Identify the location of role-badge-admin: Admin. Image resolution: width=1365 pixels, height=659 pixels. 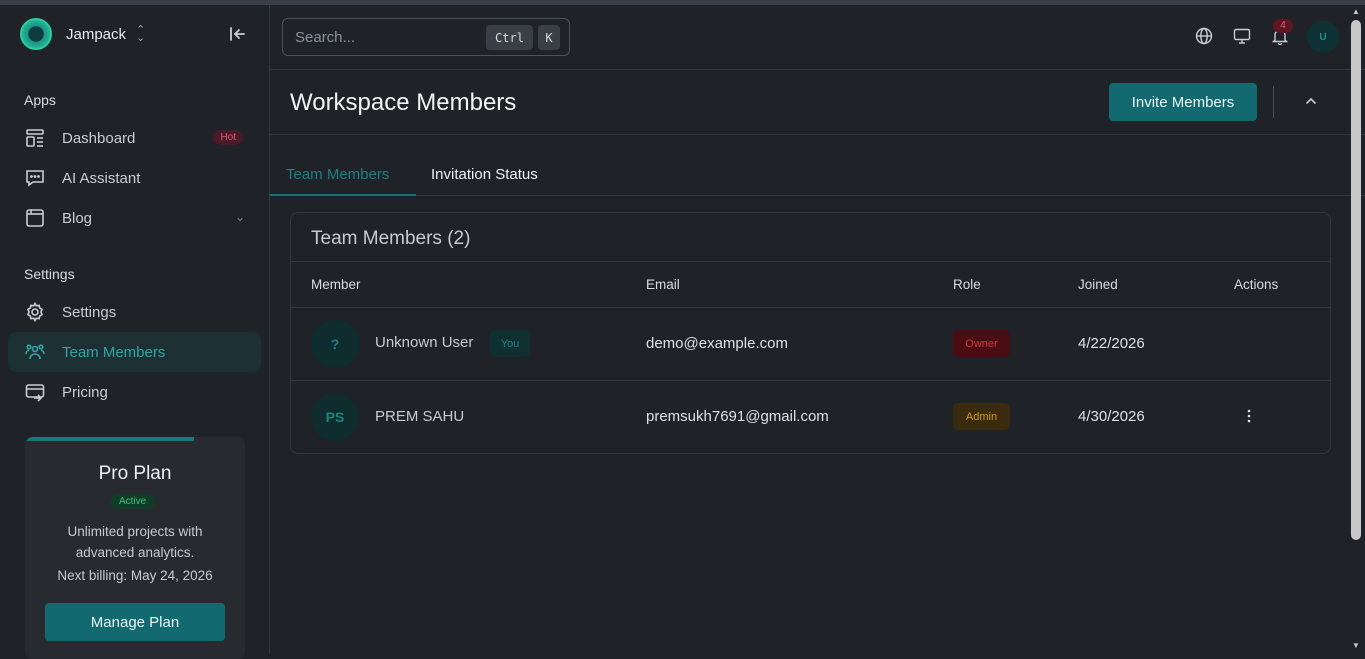
(981, 416).